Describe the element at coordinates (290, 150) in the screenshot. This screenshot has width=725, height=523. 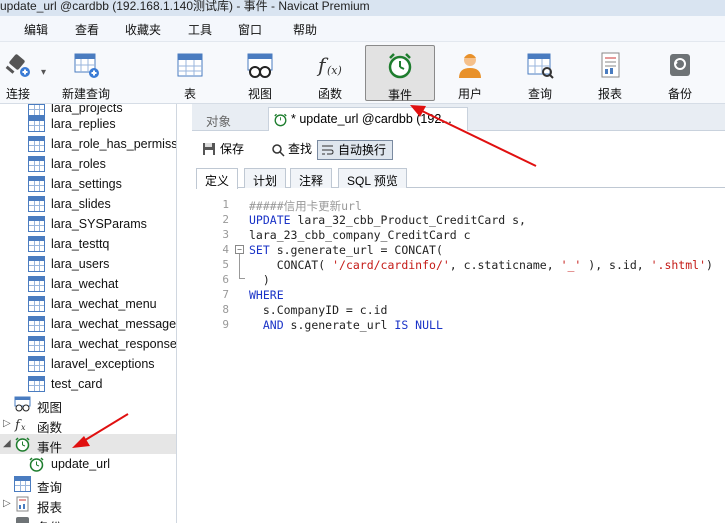
I see `find-button: 查找` at that location.